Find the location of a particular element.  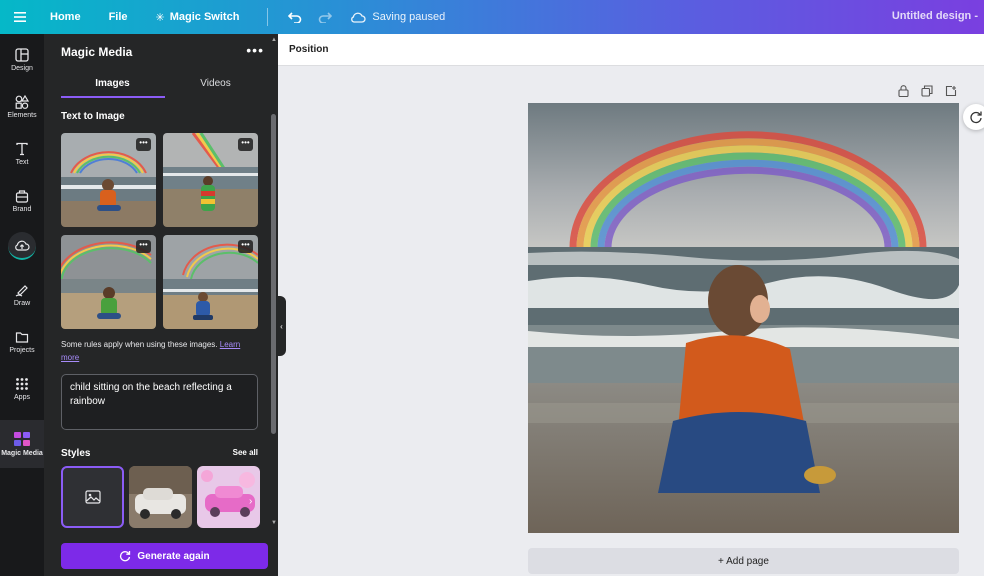

rail-item-projects: Projects is located at coordinates (22, 342).